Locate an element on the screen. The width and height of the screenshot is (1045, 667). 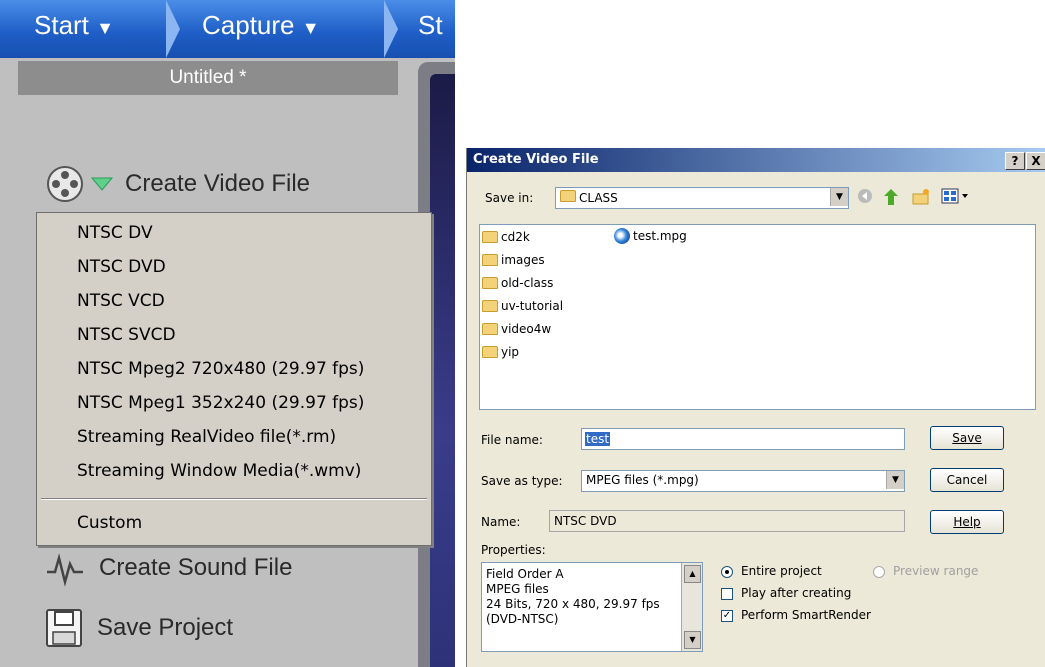
menu-item-ntsc-mpeg1: NTSC Mpeg1 352x240 (29.97 fps) is located at coordinates (220, 403).